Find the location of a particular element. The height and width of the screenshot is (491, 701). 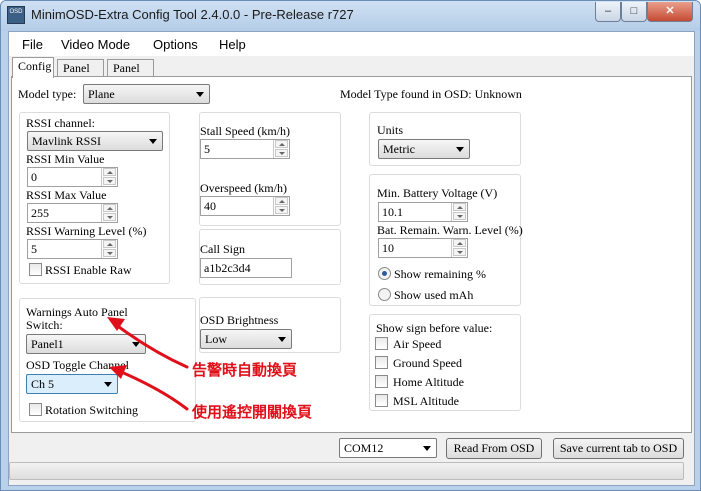

annotation-auto-switch: 告警時自動換頁 is located at coordinates (245, 370).